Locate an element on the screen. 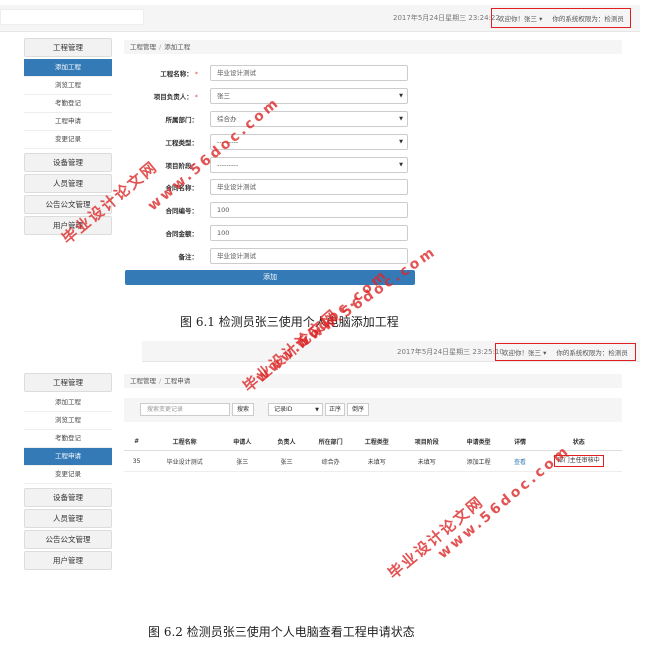 The height and width of the screenshot is (649, 657). contract-number-input: 100 is located at coordinates (309, 210).